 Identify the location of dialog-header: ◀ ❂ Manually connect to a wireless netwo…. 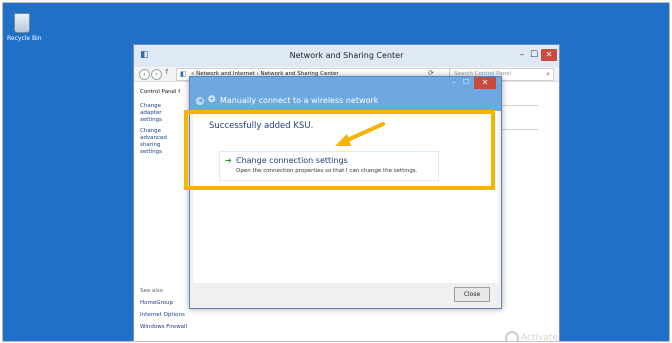
(345, 102).